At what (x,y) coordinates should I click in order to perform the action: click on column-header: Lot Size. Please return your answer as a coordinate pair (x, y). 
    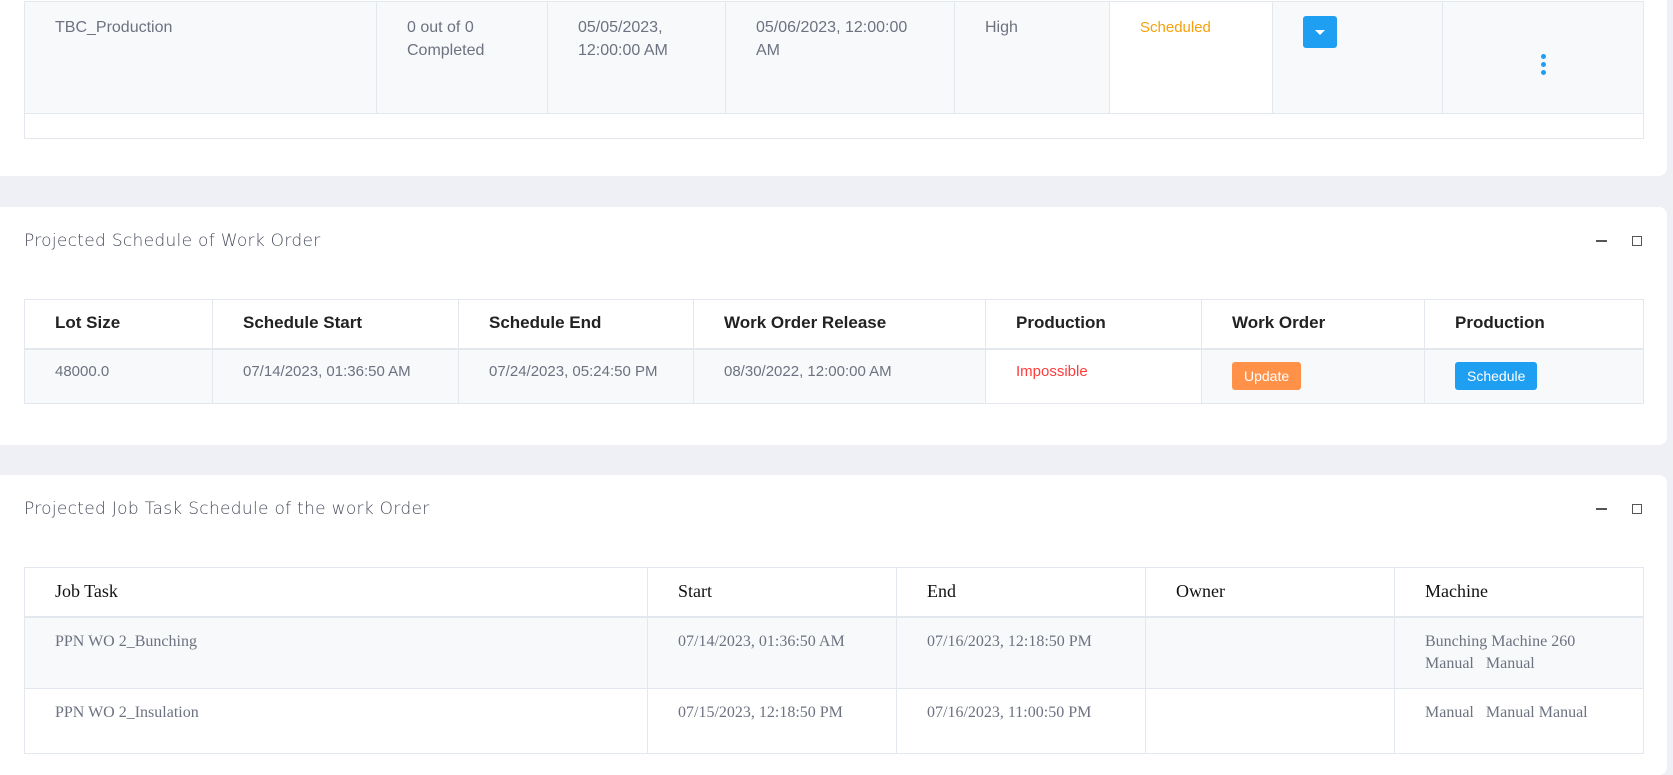
    Looking at the image, I should click on (118, 324).